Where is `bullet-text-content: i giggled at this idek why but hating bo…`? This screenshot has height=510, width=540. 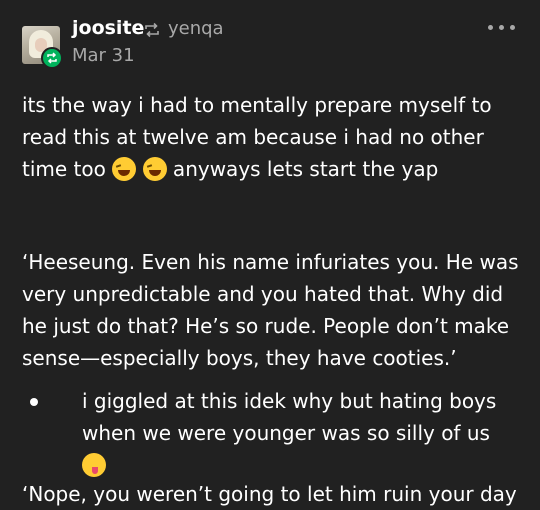 bullet-text-content: i giggled at this idek why but hating bo… is located at coordinates (289, 417).